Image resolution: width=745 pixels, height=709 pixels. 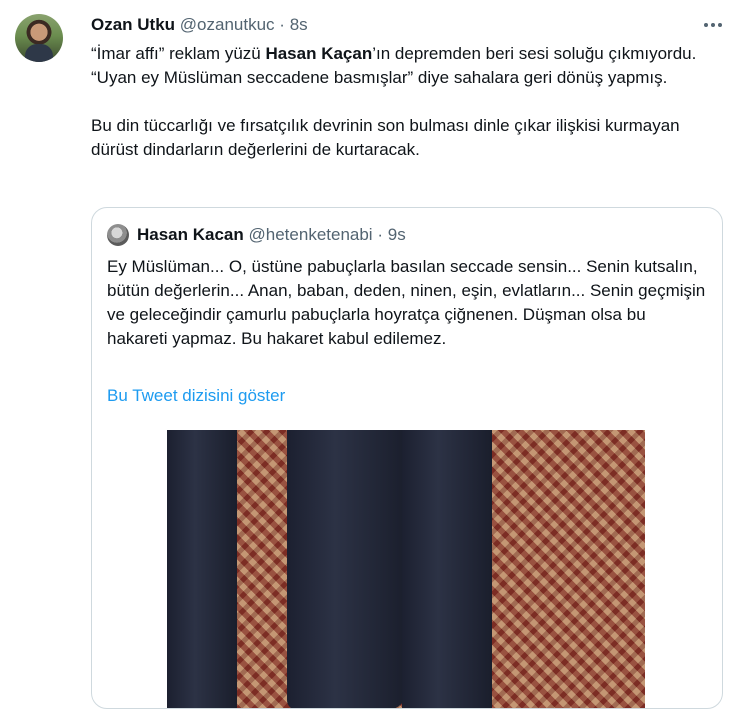 What do you see at coordinates (39, 53) in the screenshot?
I see `avatar-shirt` at bounding box center [39, 53].